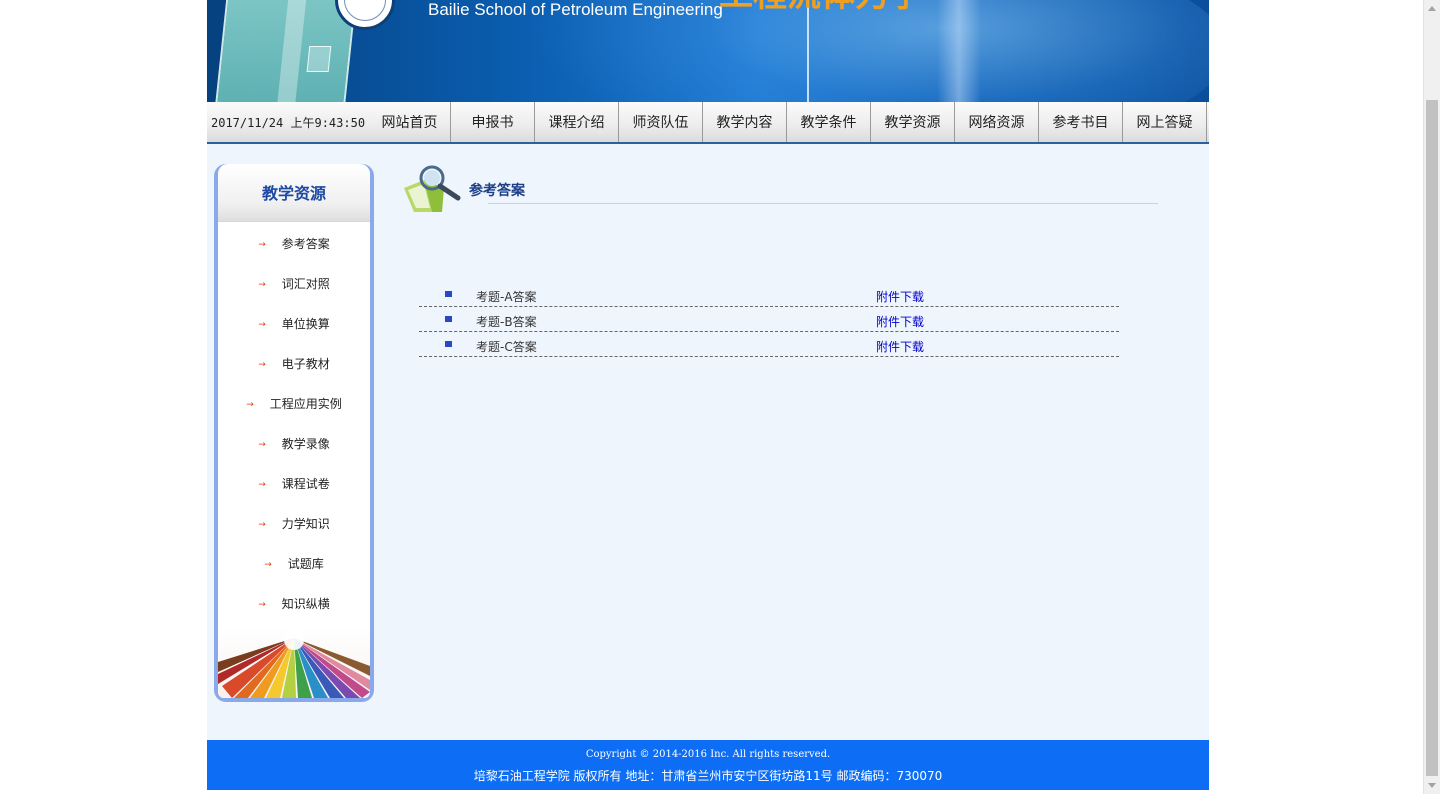 The image size is (1440, 794). What do you see at coordinates (782, 259) in the screenshot?
I see `content-panel: 参考答案 考题-A答案 附件下载 考题-B答案 附件下载 考题-C答案 附件下载` at bounding box center [782, 259].